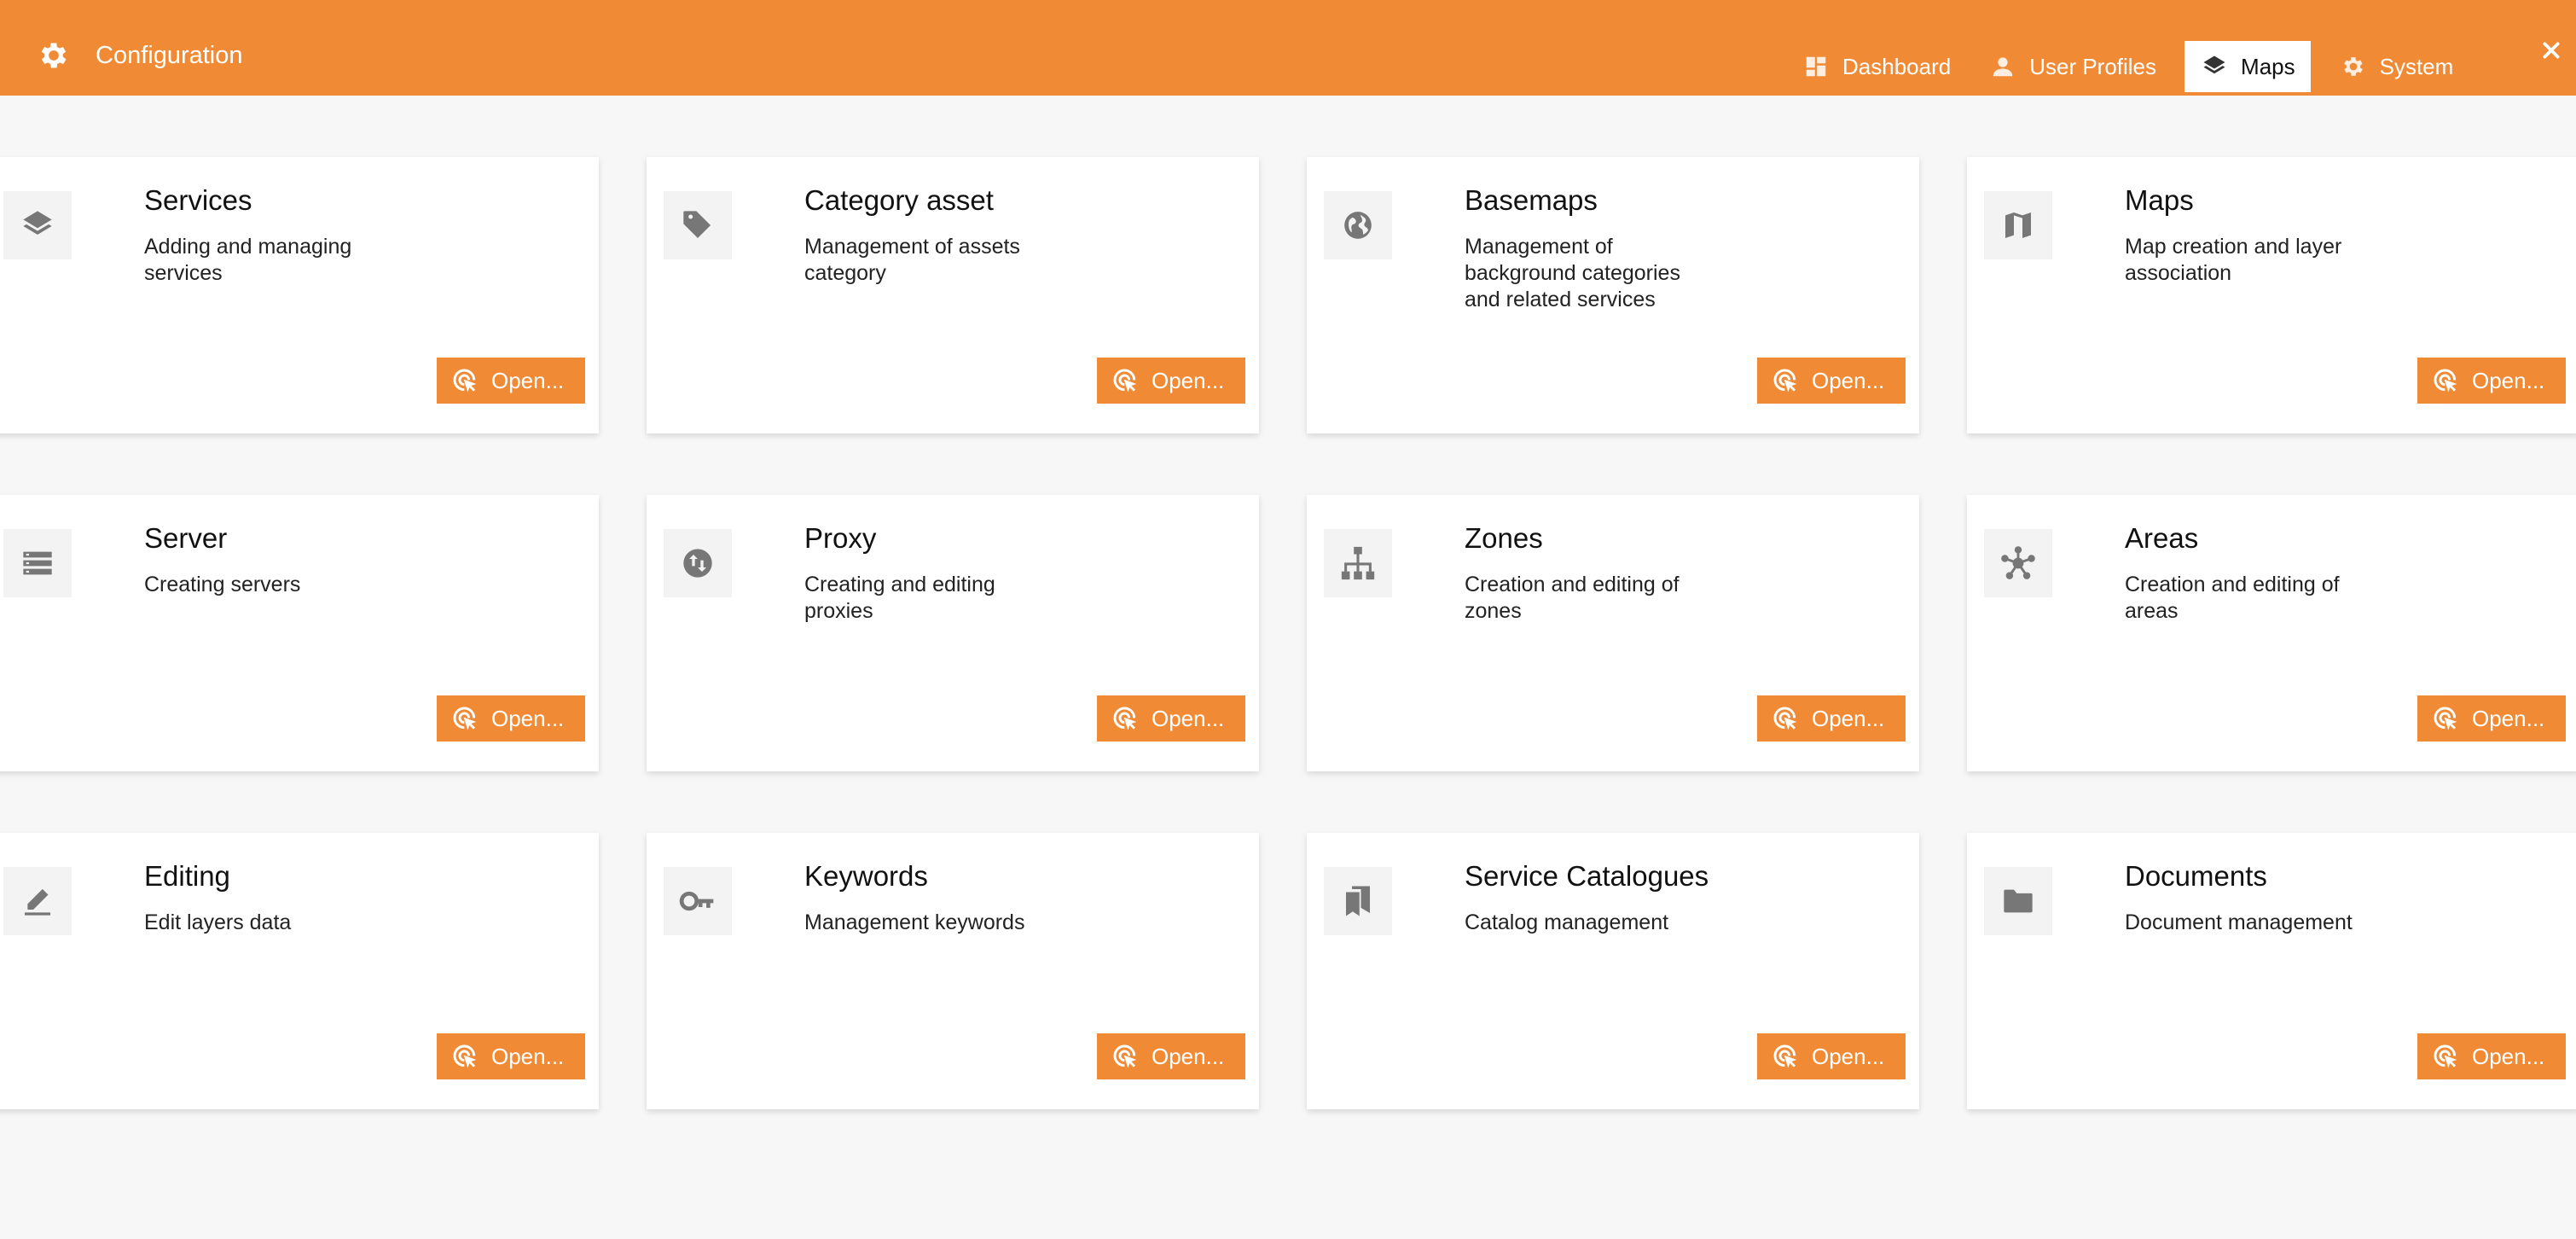 Image resolution: width=2576 pixels, height=1239 pixels. Describe the element at coordinates (899, 200) in the screenshot. I see `card-title: Category asset` at that location.